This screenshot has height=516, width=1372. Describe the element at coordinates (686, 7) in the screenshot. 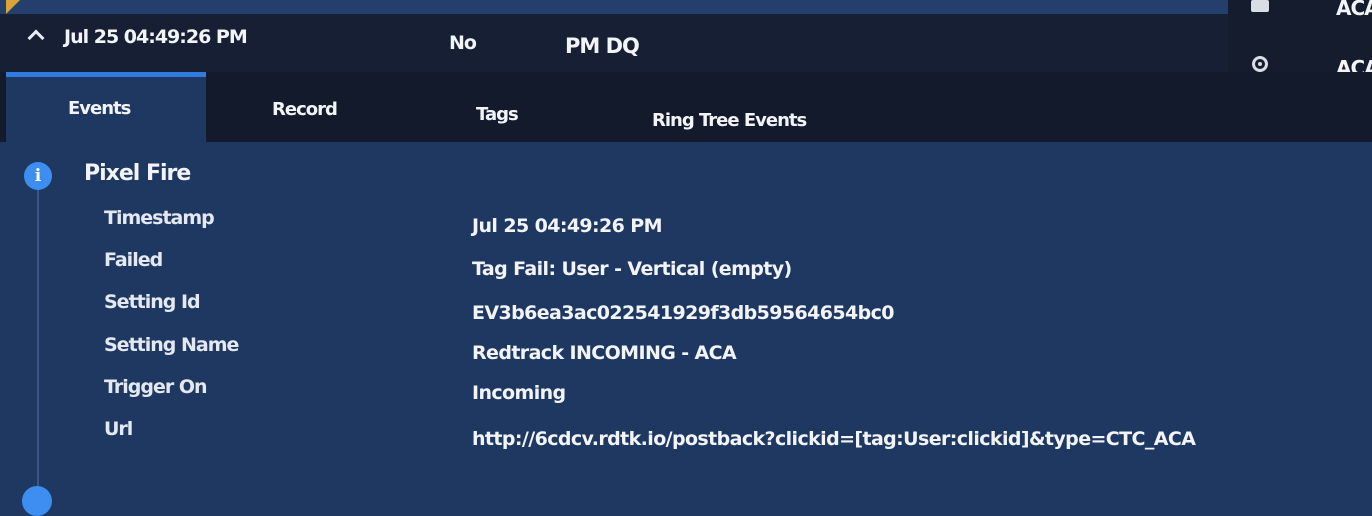

I see `top-strip` at that location.